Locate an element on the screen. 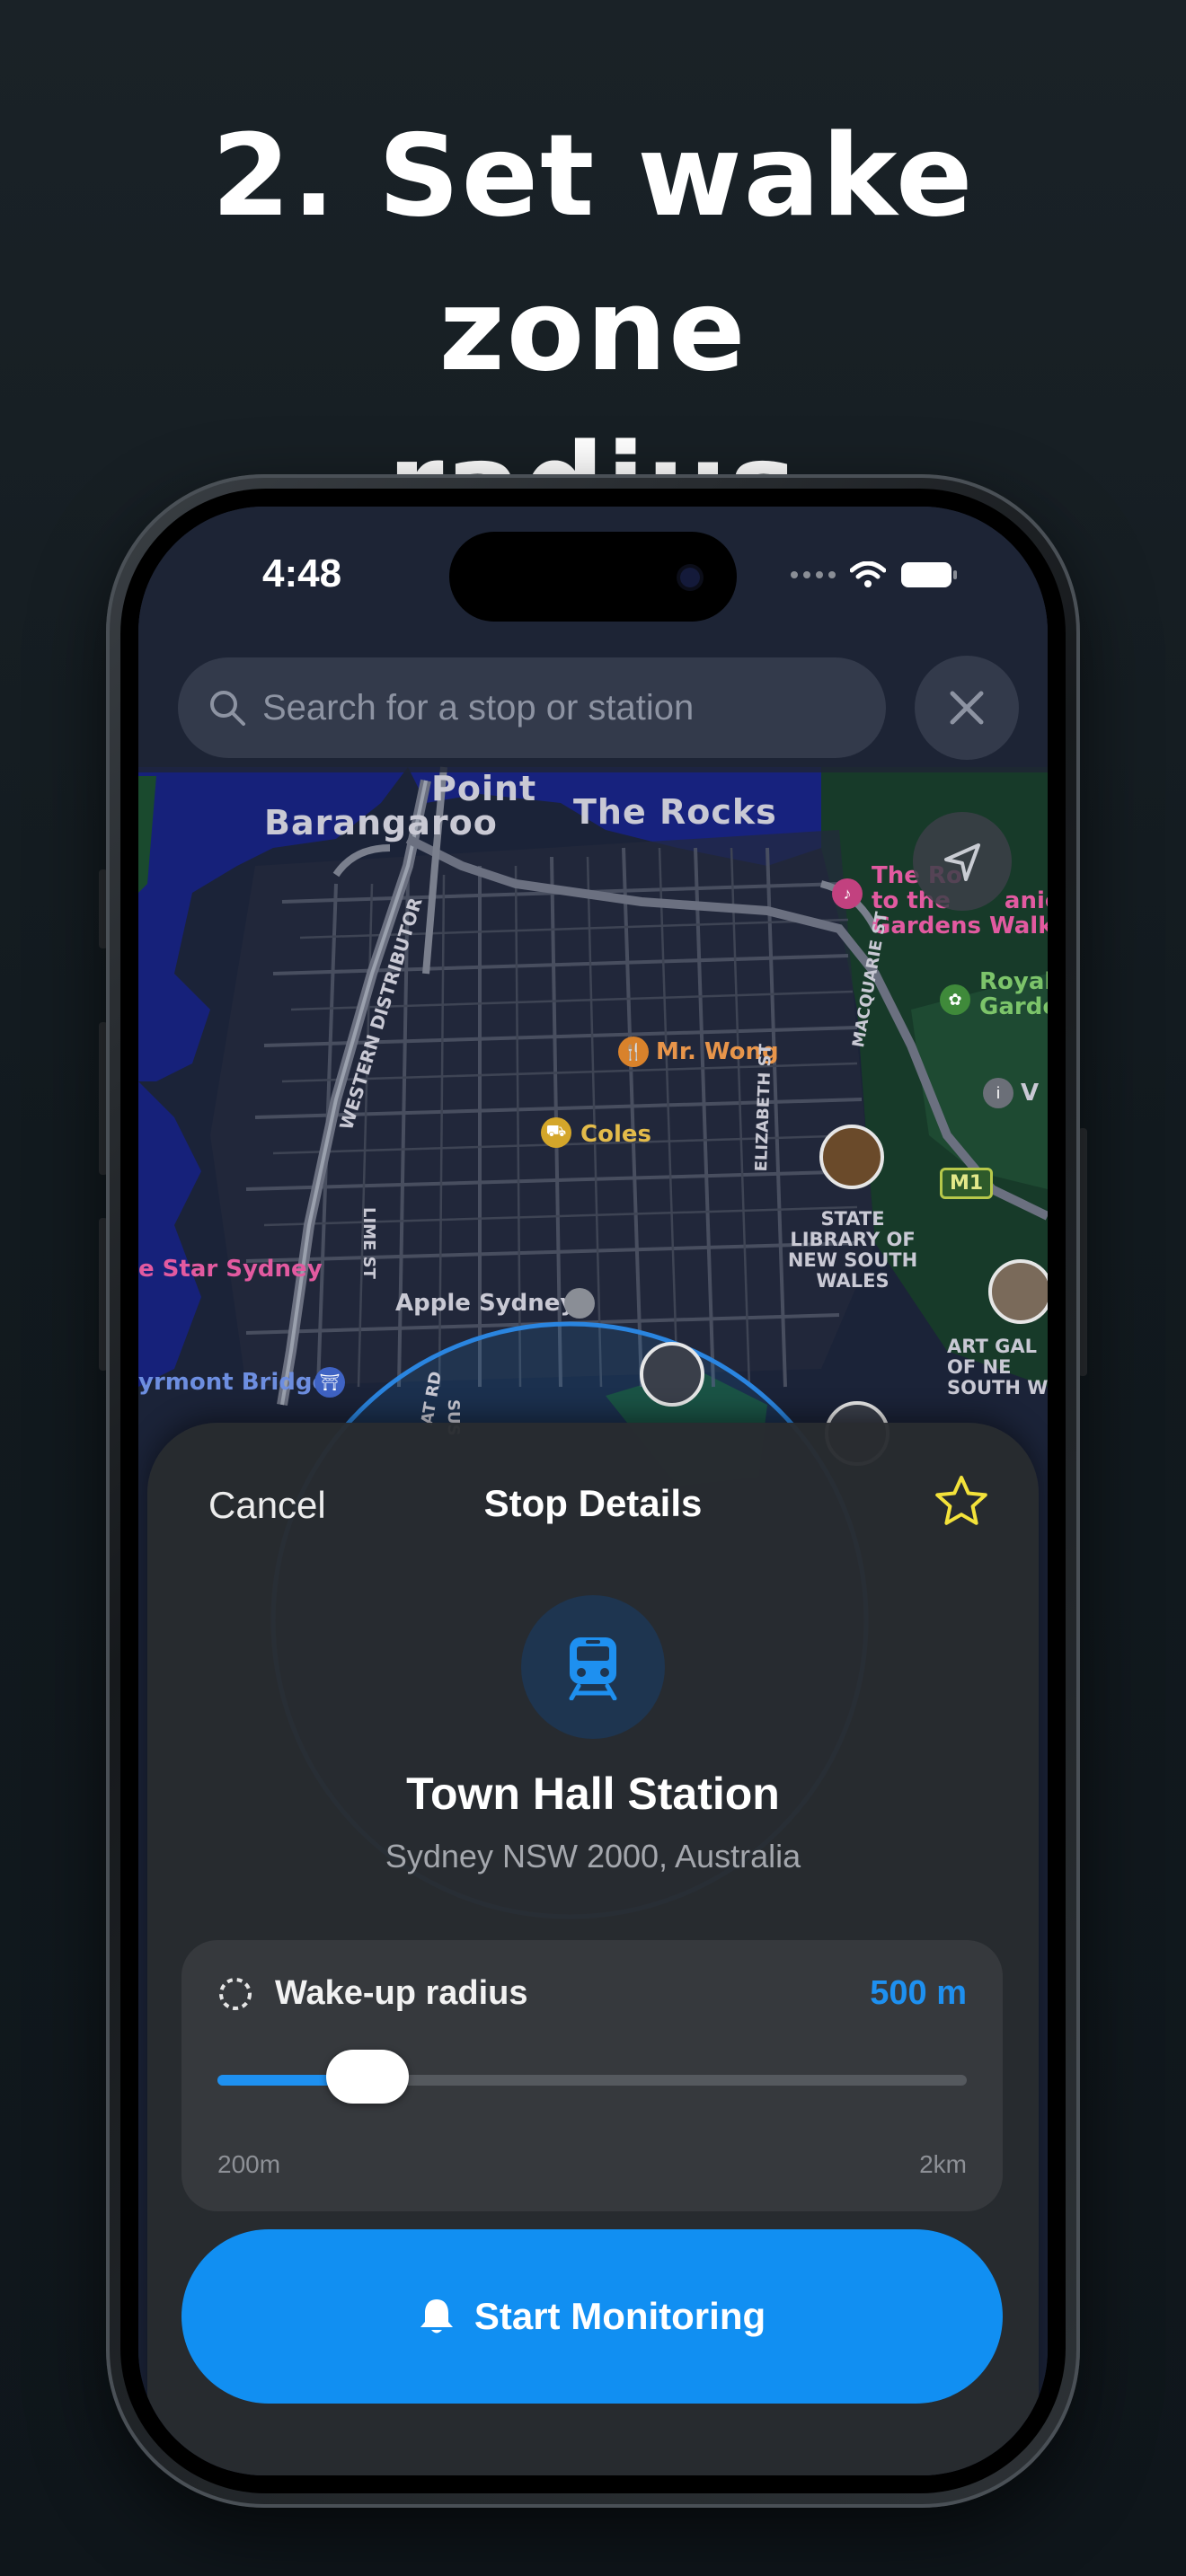 This screenshot has width=1186, height=2576. headline-line-1: 2. Set wake zone is located at coordinates (593, 253).